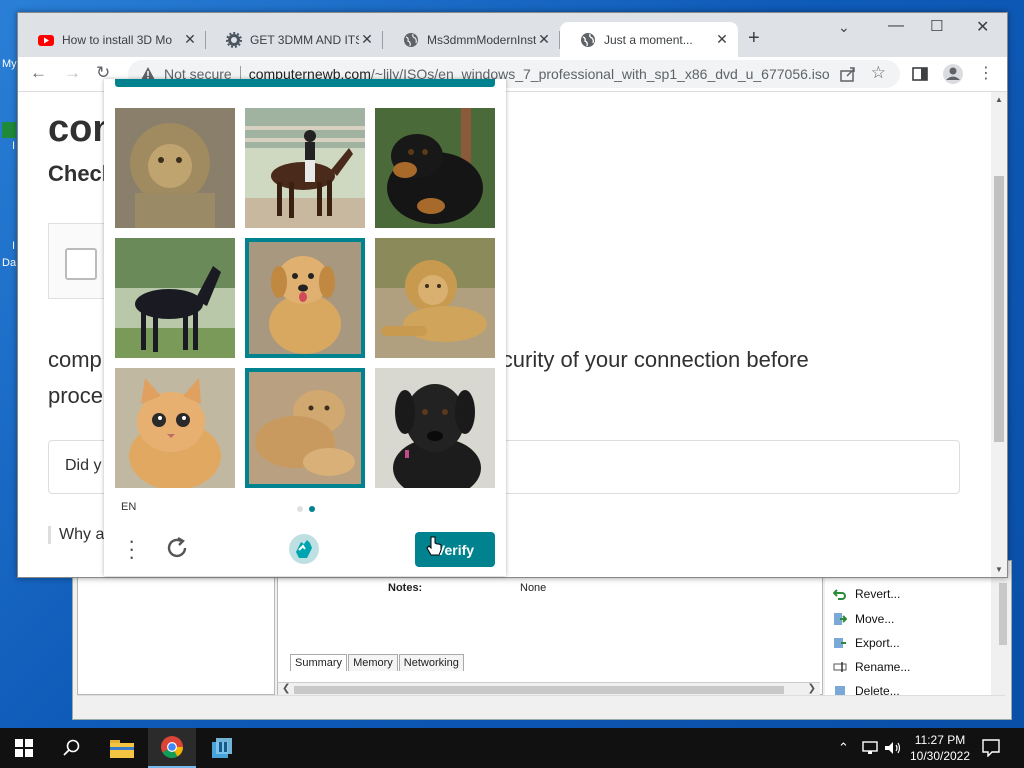 Image resolution: width=1024 pixels, height=768 pixels. I want to click on scroll-up-icon: ▲, so click(999, 99).